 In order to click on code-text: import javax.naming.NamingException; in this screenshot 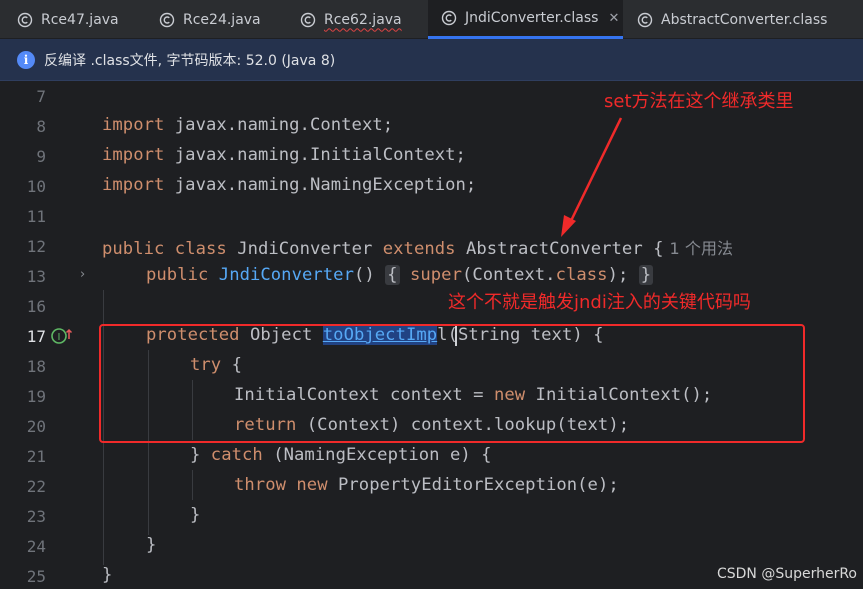, I will do `click(289, 185)`.